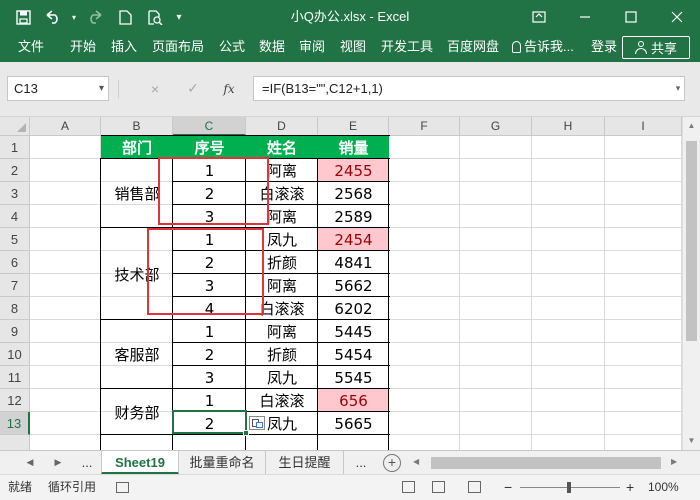  What do you see at coordinates (101, 88) in the screenshot?
I see `chevron-down-icon: ▾` at bounding box center [101, 88].